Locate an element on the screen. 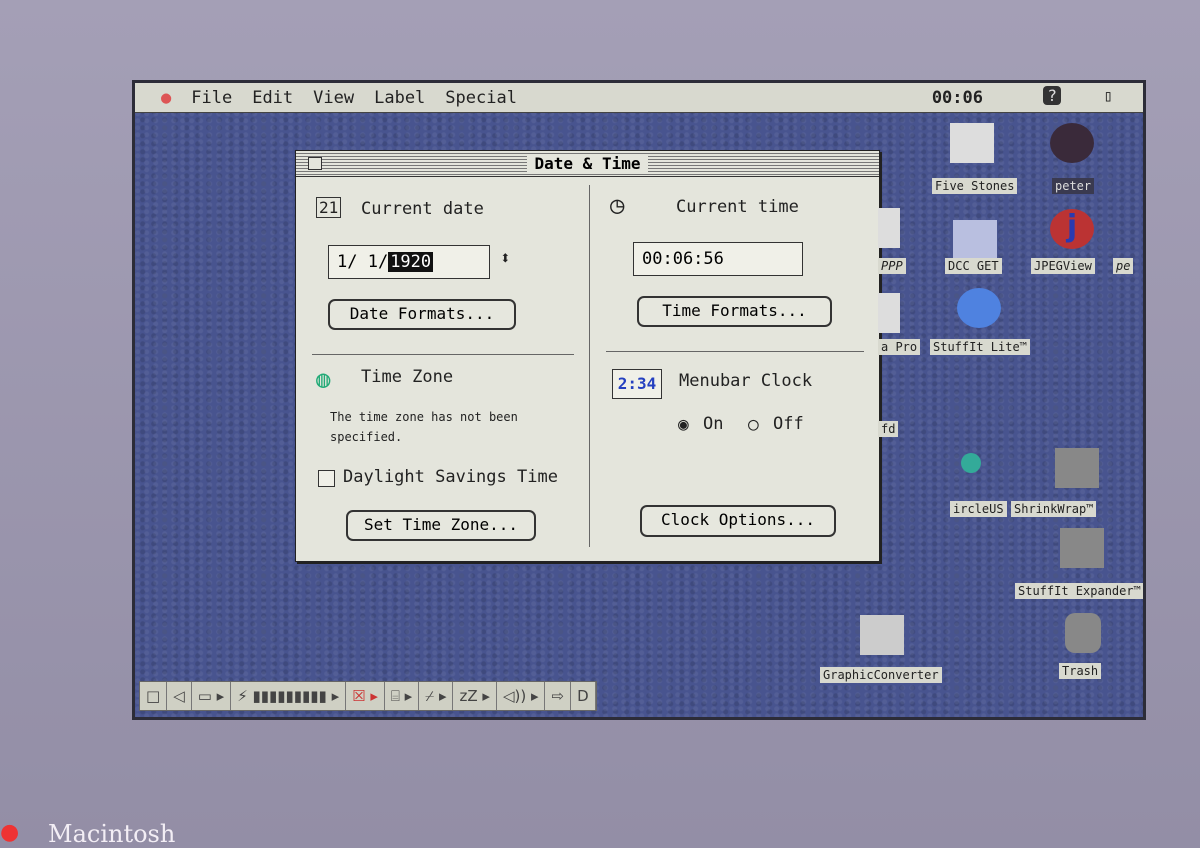 The width and height of the screenshot is (1200, 848). menu-view: View is located at coordinates (333, 98).